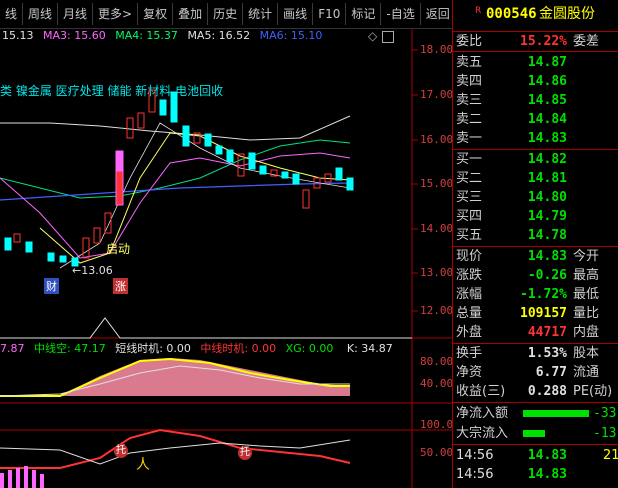  What do you see at coordinates (296, 14) in the screenshot?
I see `toolbar-draw-line: 画线` at bounding box center [296, 14].